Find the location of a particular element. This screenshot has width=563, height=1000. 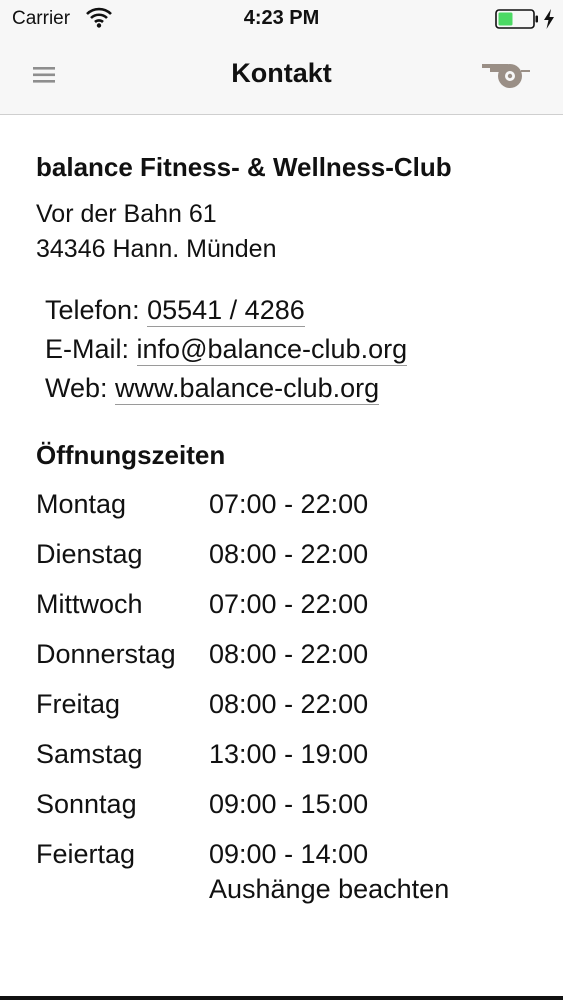

hours-day: Sonntag is located at coordinates (86, 804).